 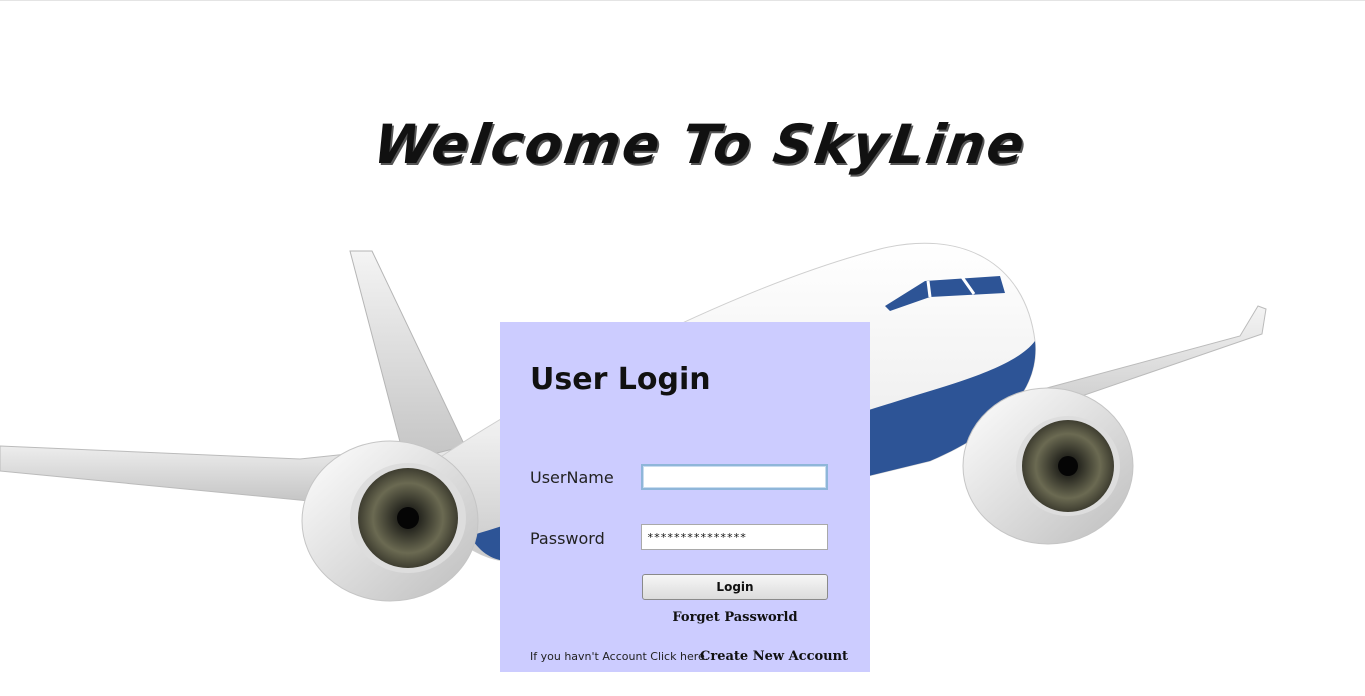 What do you see at coordinates (700, 144) in the screenshot?
I see `welcome-heading: Welcome To SkyLine` at bounding box center [700, 144].